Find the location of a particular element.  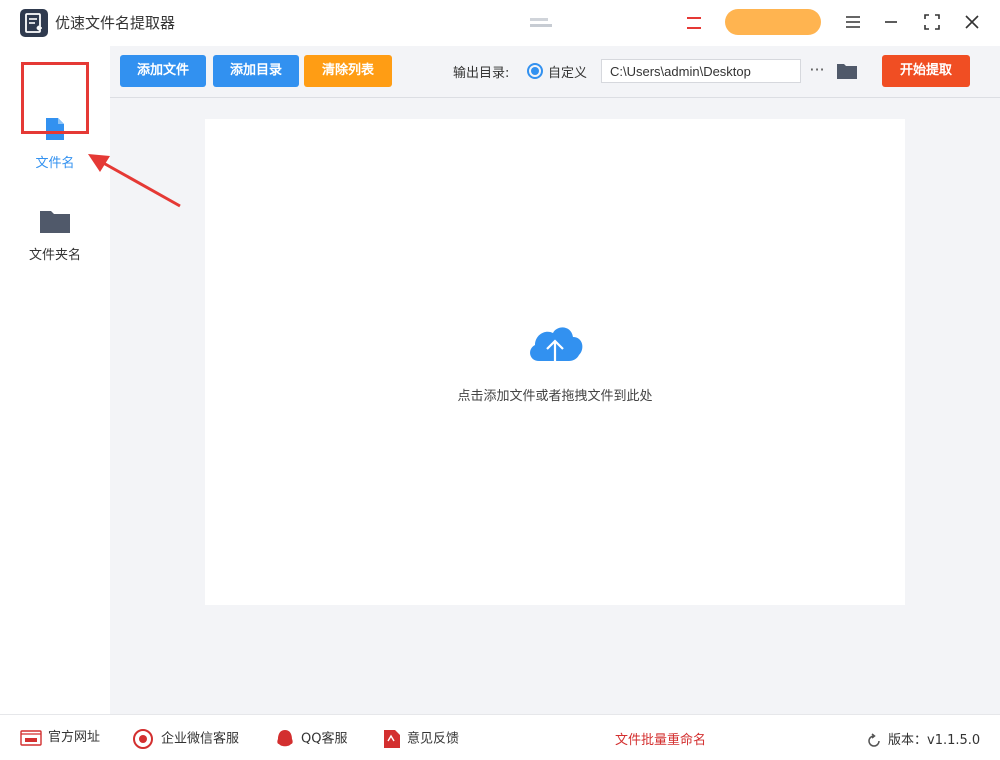

official-website-link: 官方网址 is located at coordinates (60, 738).